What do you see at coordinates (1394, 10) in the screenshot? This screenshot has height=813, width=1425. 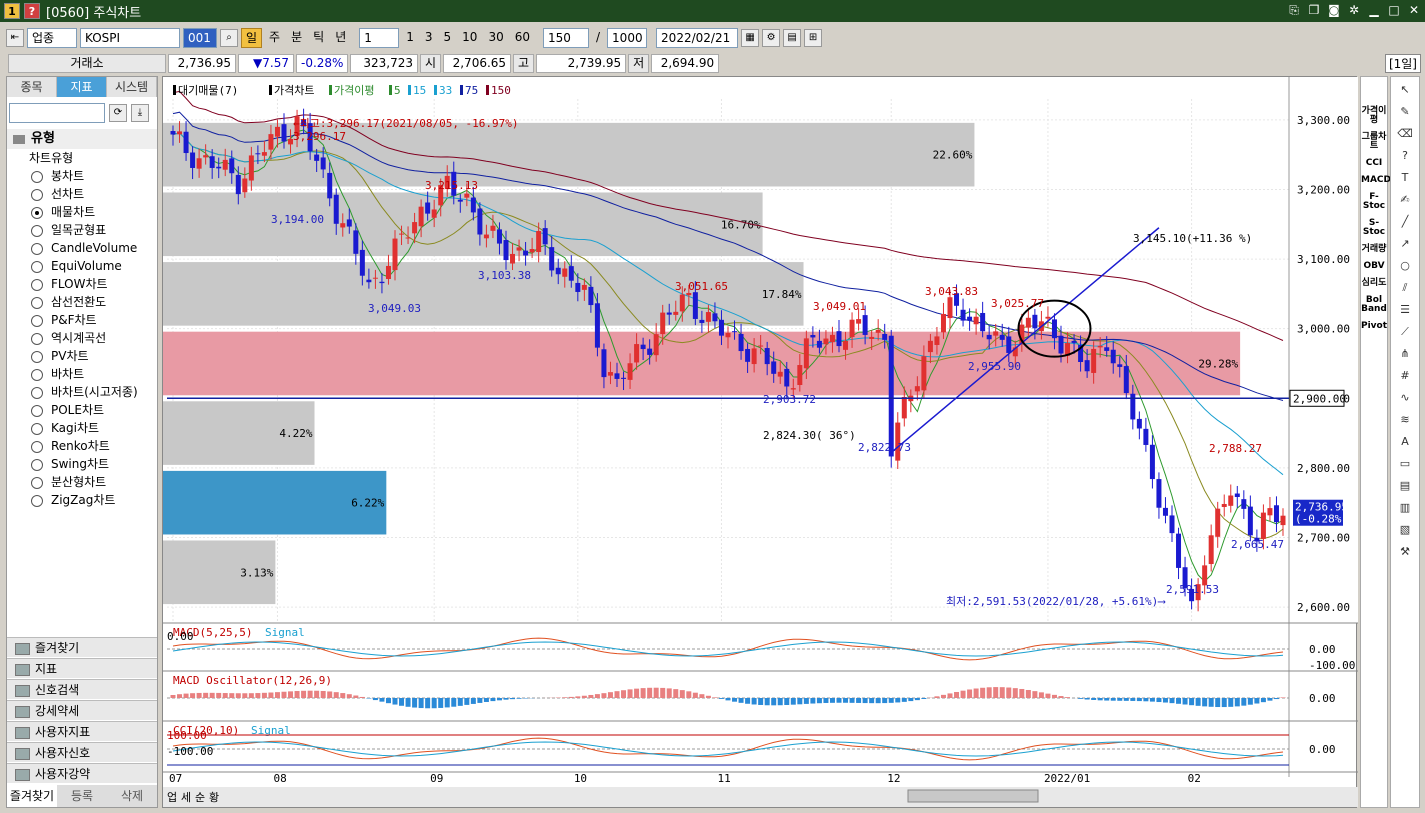 I see `maximize-icon: □` at bounding box center [1394, 10].